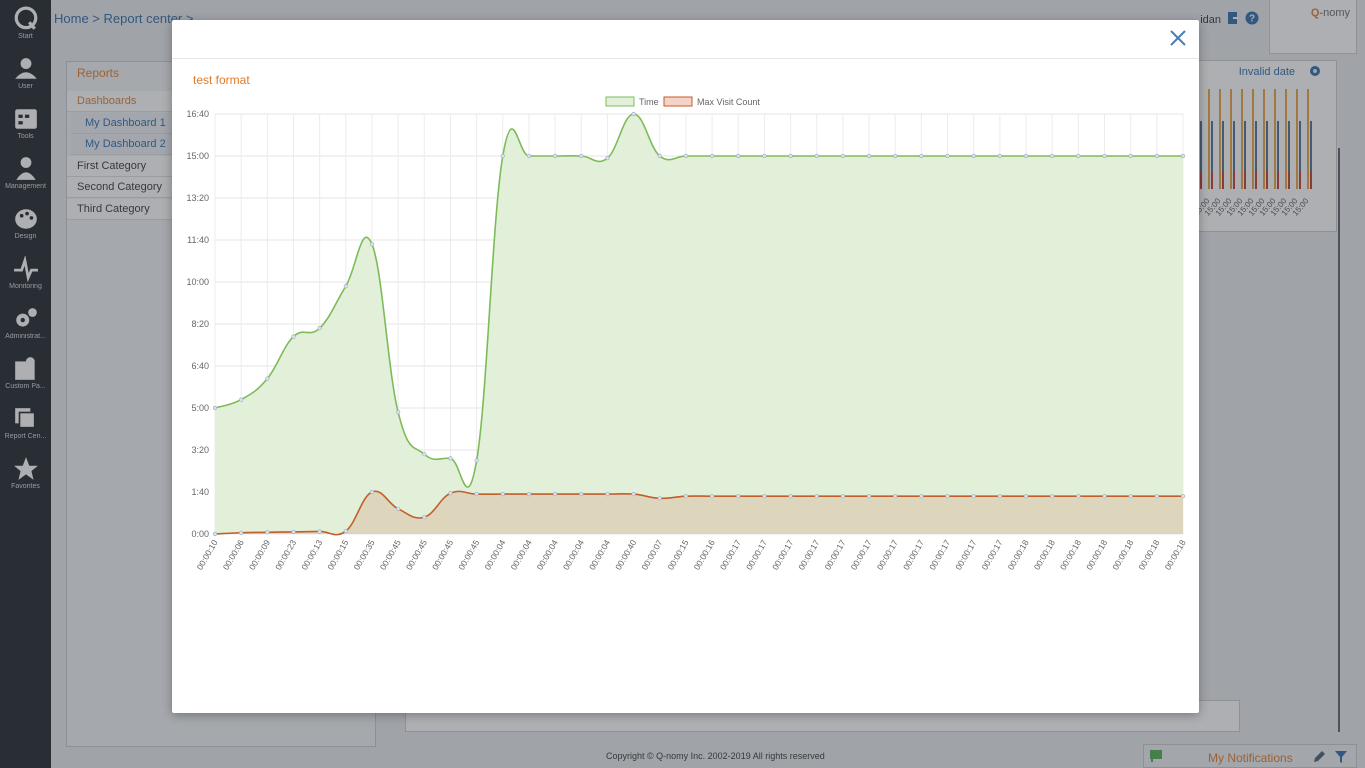  I want to click on legend-label: Max Visit Count, so click(728, 102).